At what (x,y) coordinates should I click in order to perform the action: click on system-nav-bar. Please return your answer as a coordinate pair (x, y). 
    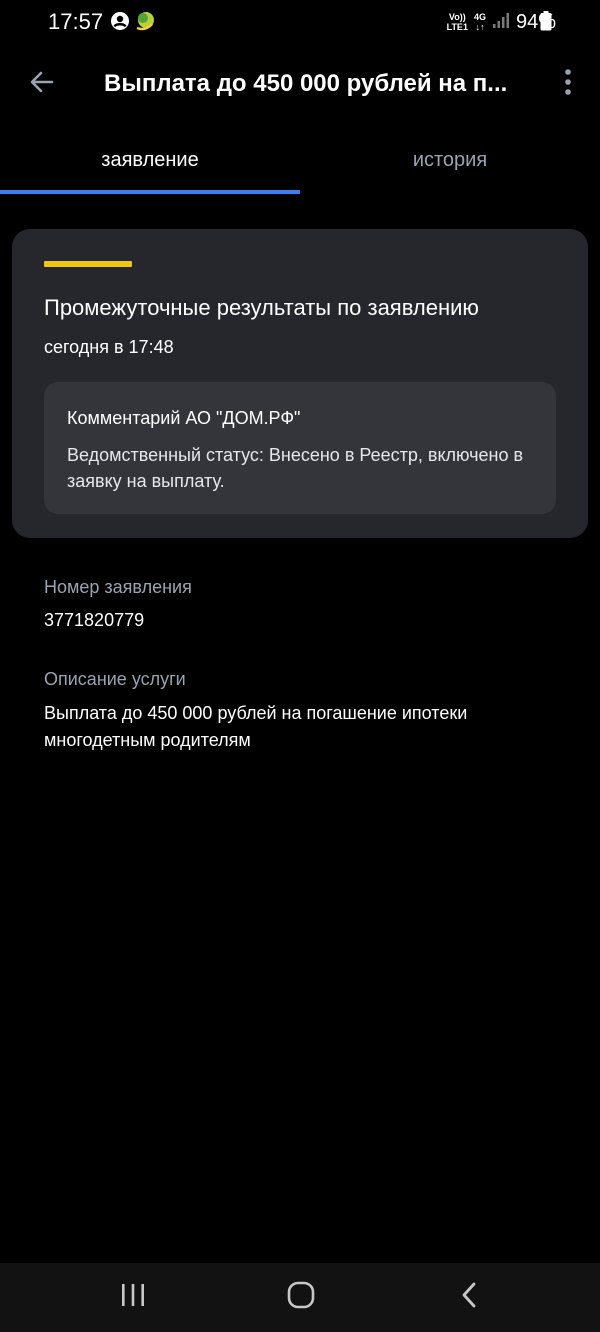
    Looking at the image, I should click on (300, 1297).